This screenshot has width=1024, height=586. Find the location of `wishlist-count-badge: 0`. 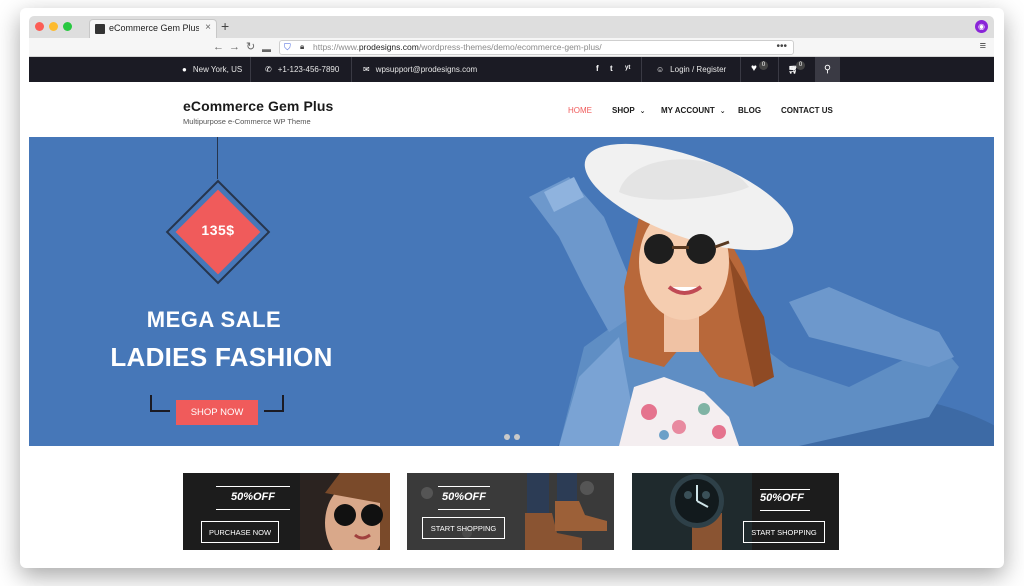

wishlist-count-badge: 0 is located at coordinates (763, 65).